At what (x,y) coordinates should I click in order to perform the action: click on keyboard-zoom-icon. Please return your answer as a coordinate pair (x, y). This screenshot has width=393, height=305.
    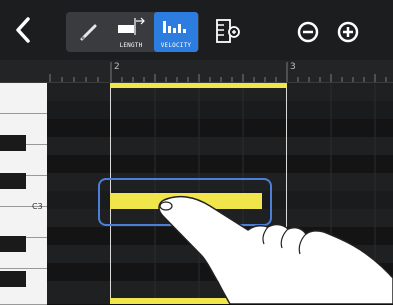
    Looking at the image, I should click on (228, 31).